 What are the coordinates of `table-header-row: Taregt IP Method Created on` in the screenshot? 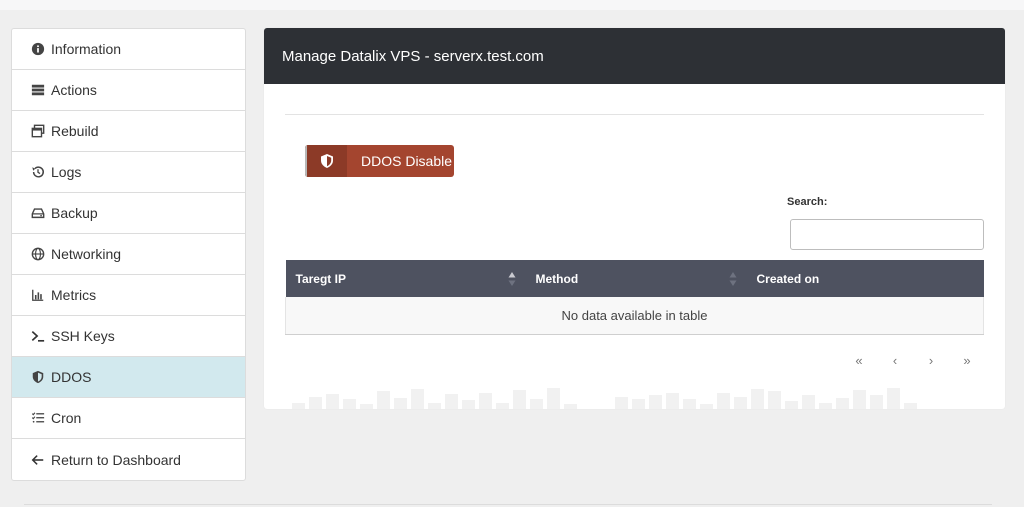 It's located at (634, 278).